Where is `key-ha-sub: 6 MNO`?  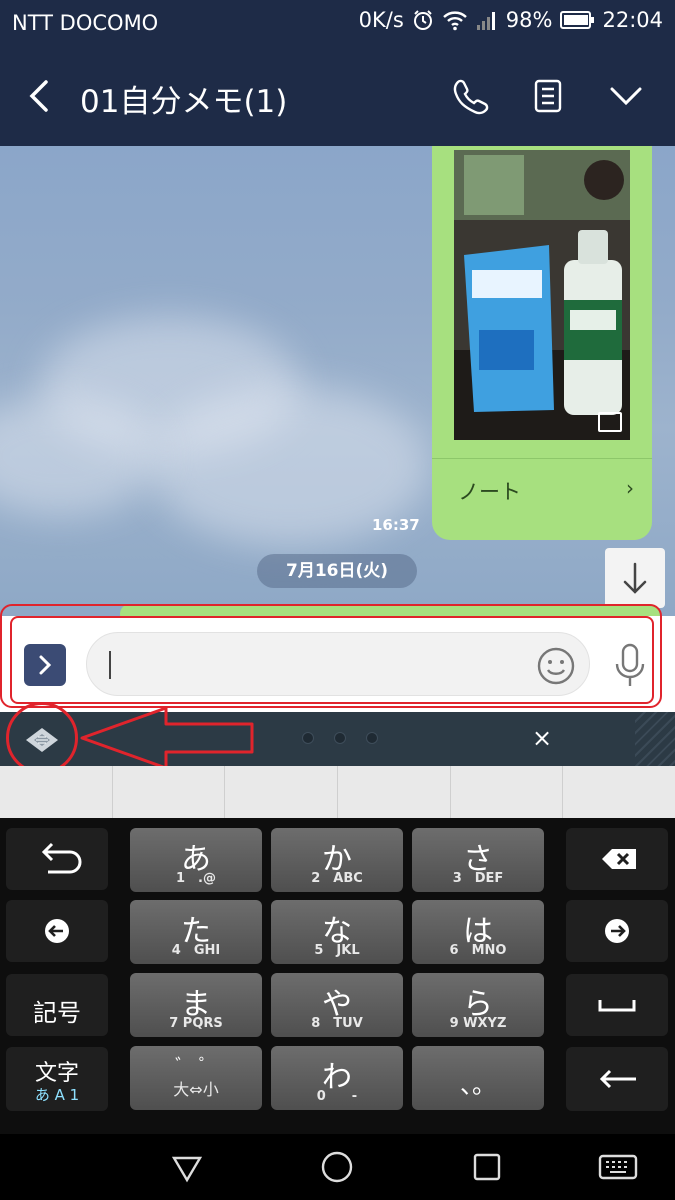
key-ha-sub: 6 MNO is located at coordinates (478, 950).